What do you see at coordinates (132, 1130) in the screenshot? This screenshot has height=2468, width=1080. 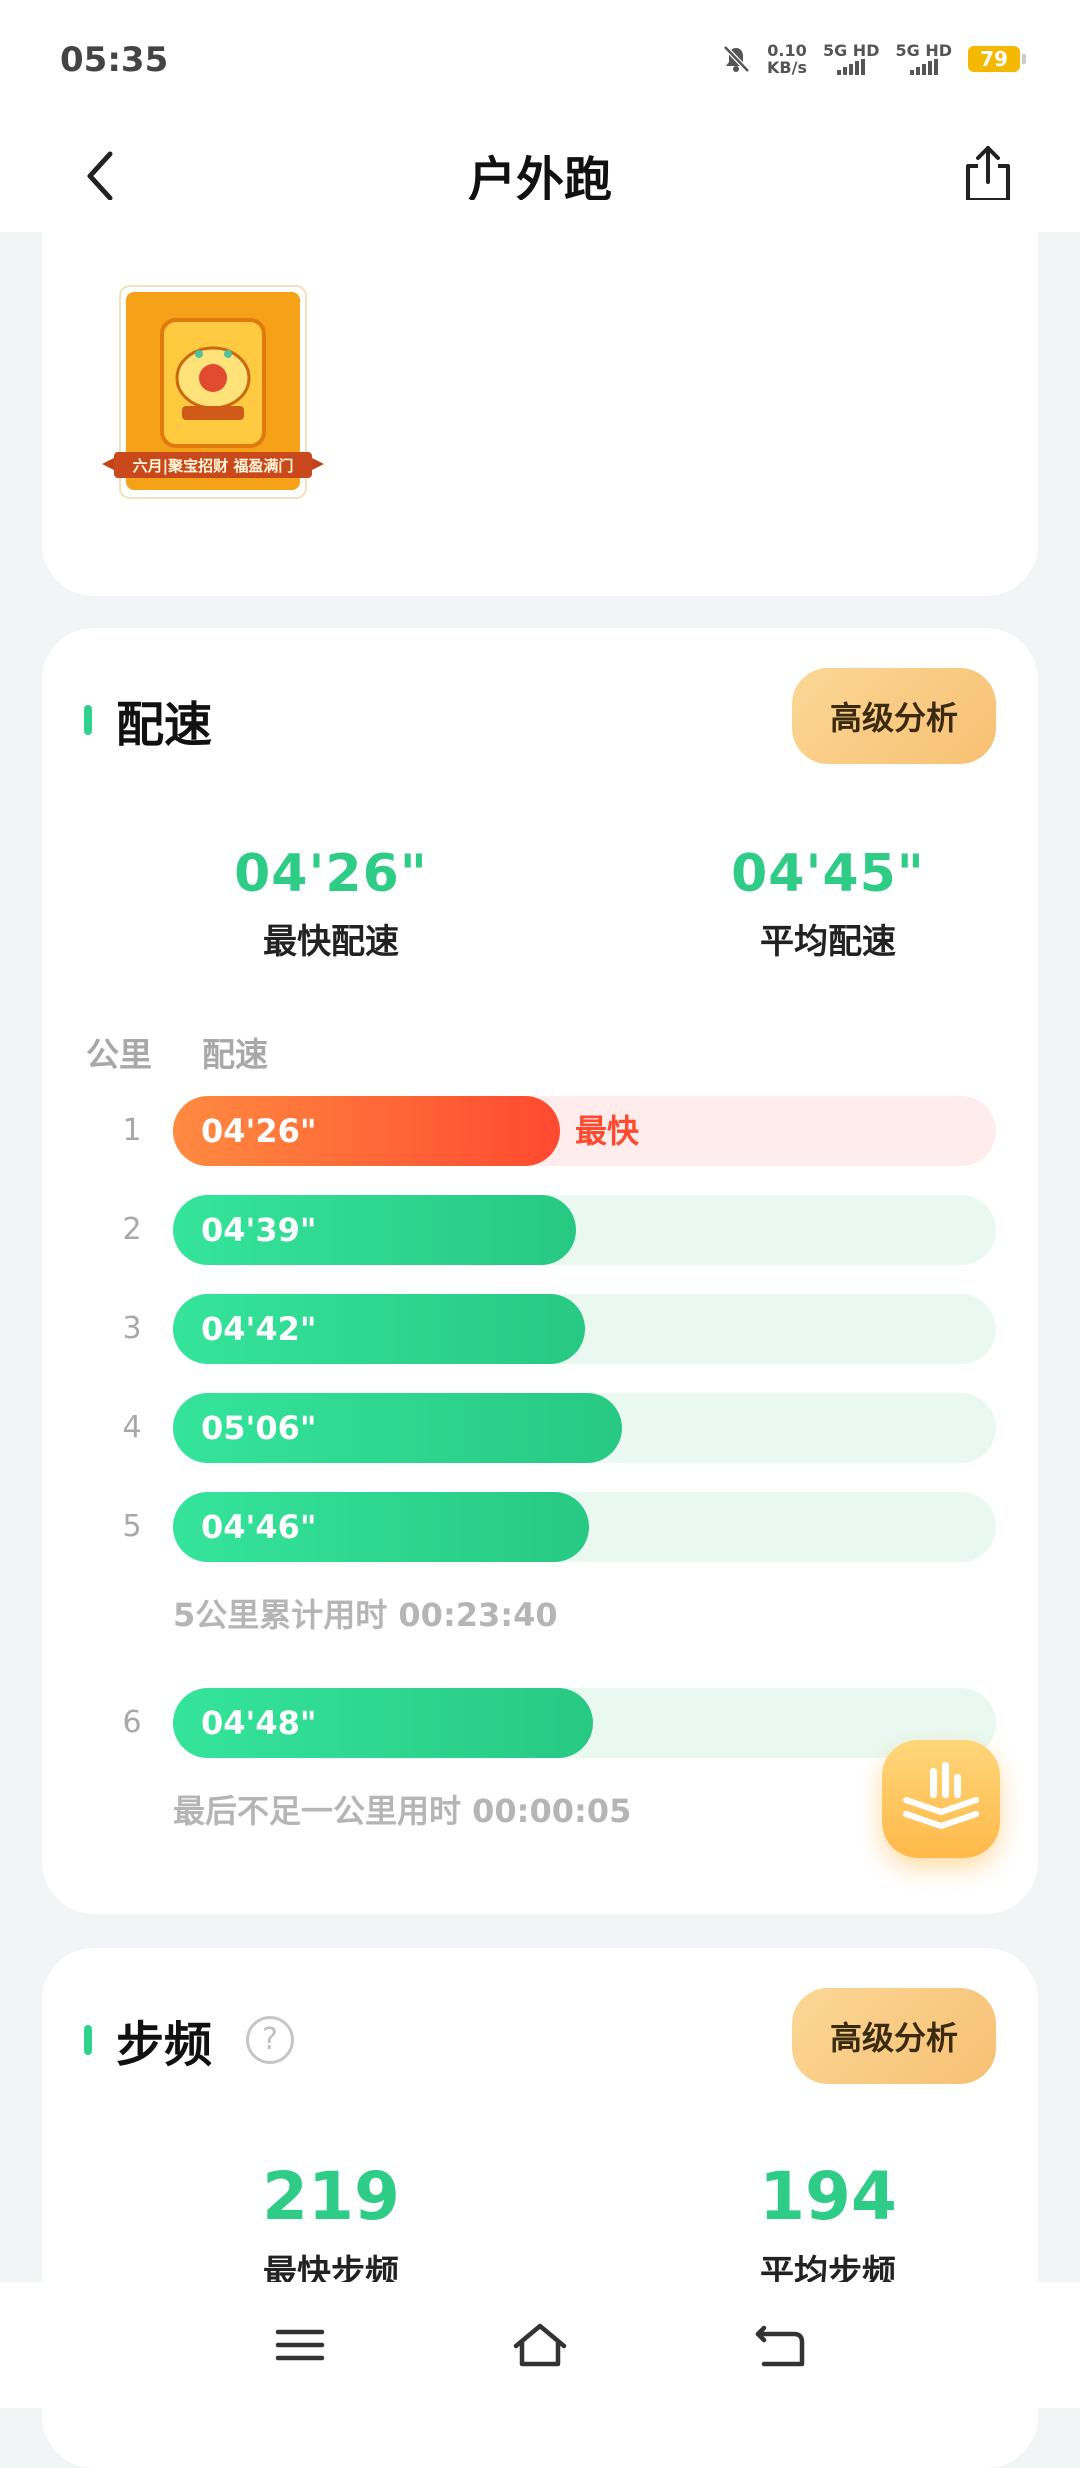 I see `split-km: 1` at bounding box center [132, 1130].